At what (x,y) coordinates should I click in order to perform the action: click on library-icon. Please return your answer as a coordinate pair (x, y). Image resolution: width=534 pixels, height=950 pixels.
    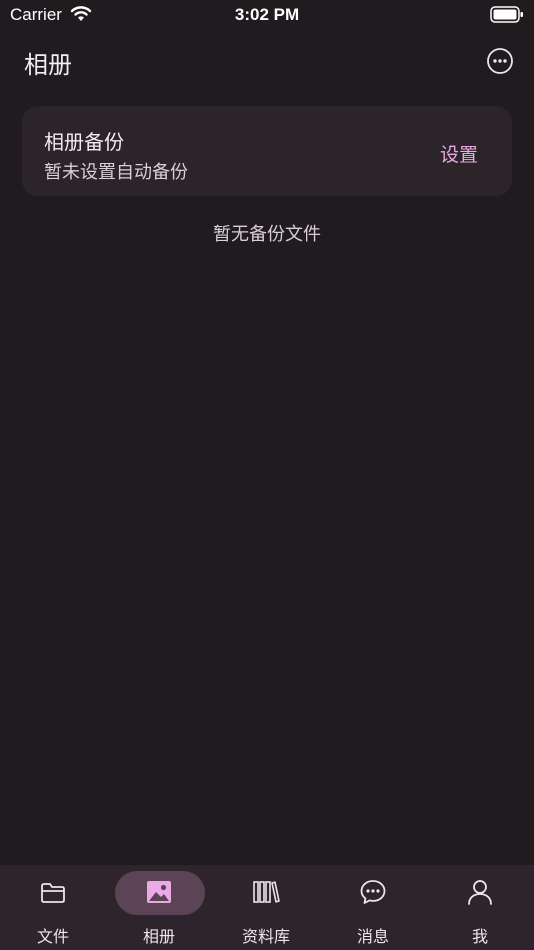
    Looking at the image, I should click on (266, 892).